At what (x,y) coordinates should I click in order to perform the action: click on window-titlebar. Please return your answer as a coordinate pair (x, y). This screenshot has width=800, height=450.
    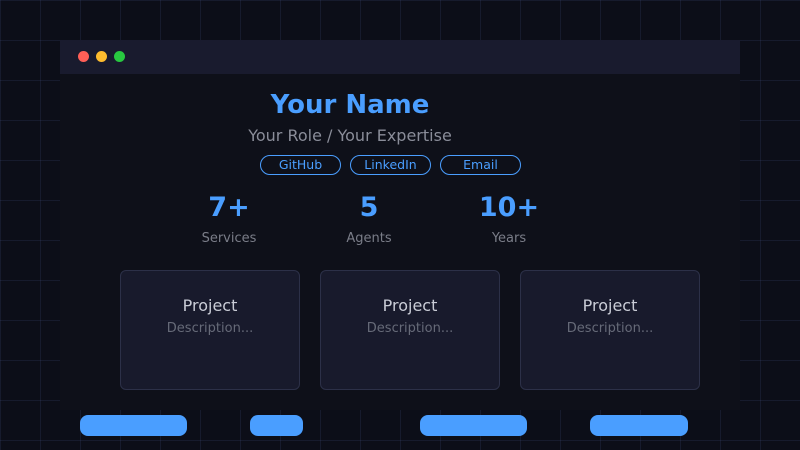
    Looking at the image, I should click on (400, 57).